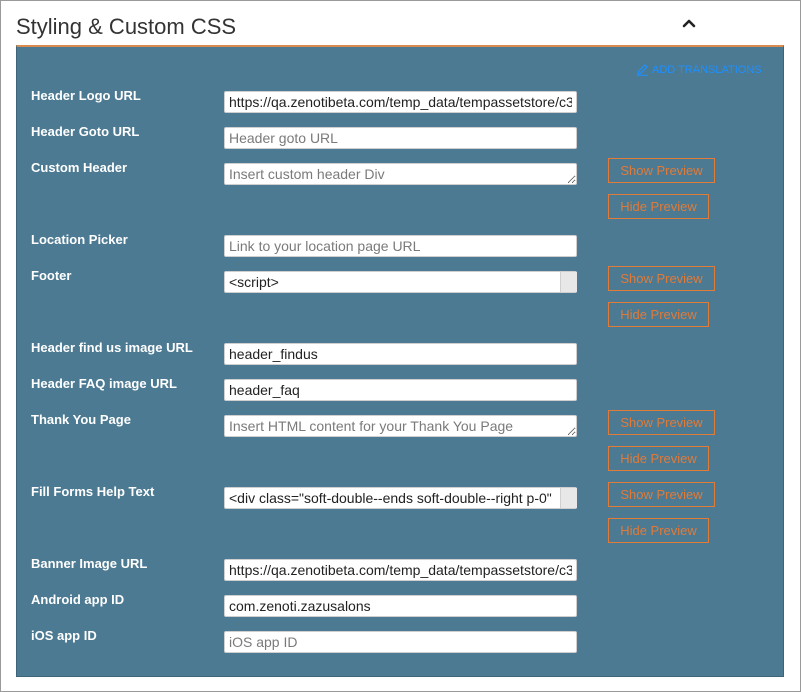  Describe the element at coordinates (79, 167) in the screenshot. I see `custom-header-label: Custom Header` at that location.